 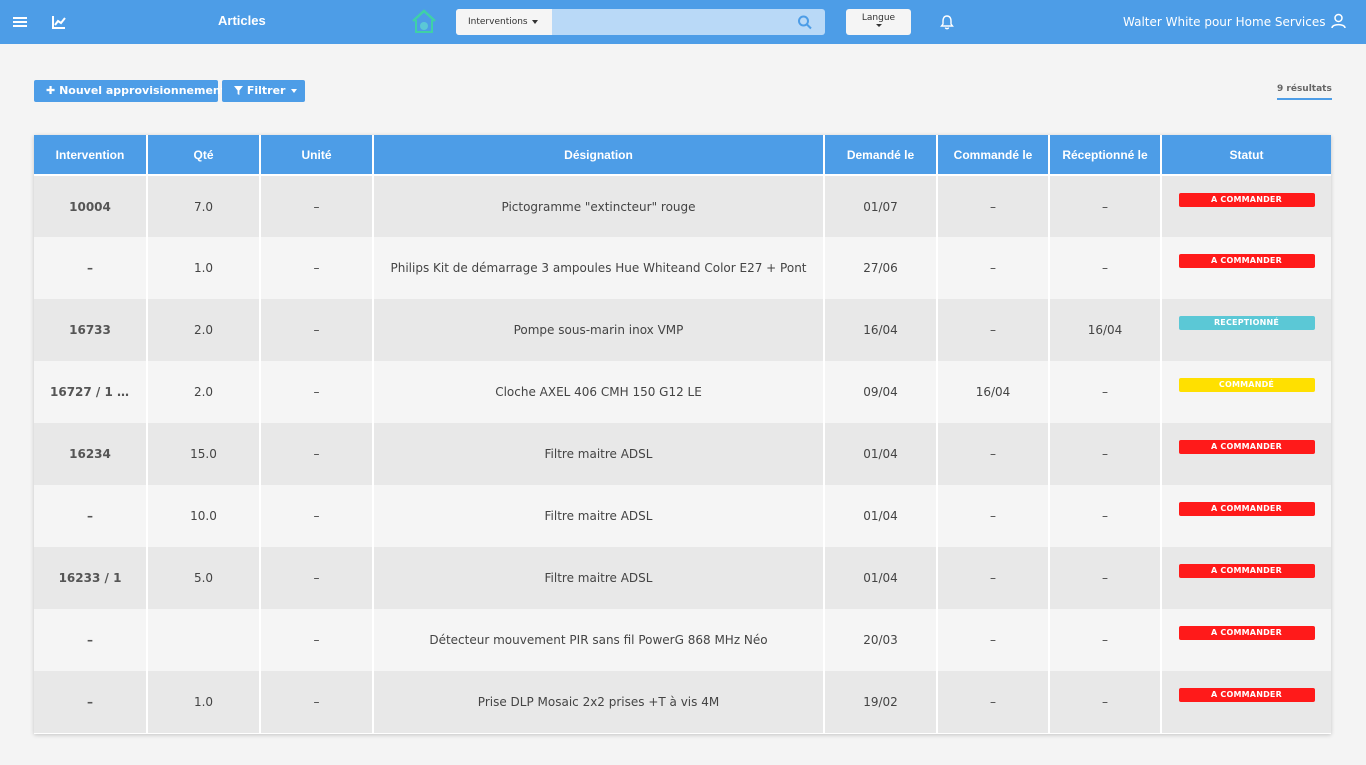 I want to click on column-header: Unité, so click(x=317, y=155).